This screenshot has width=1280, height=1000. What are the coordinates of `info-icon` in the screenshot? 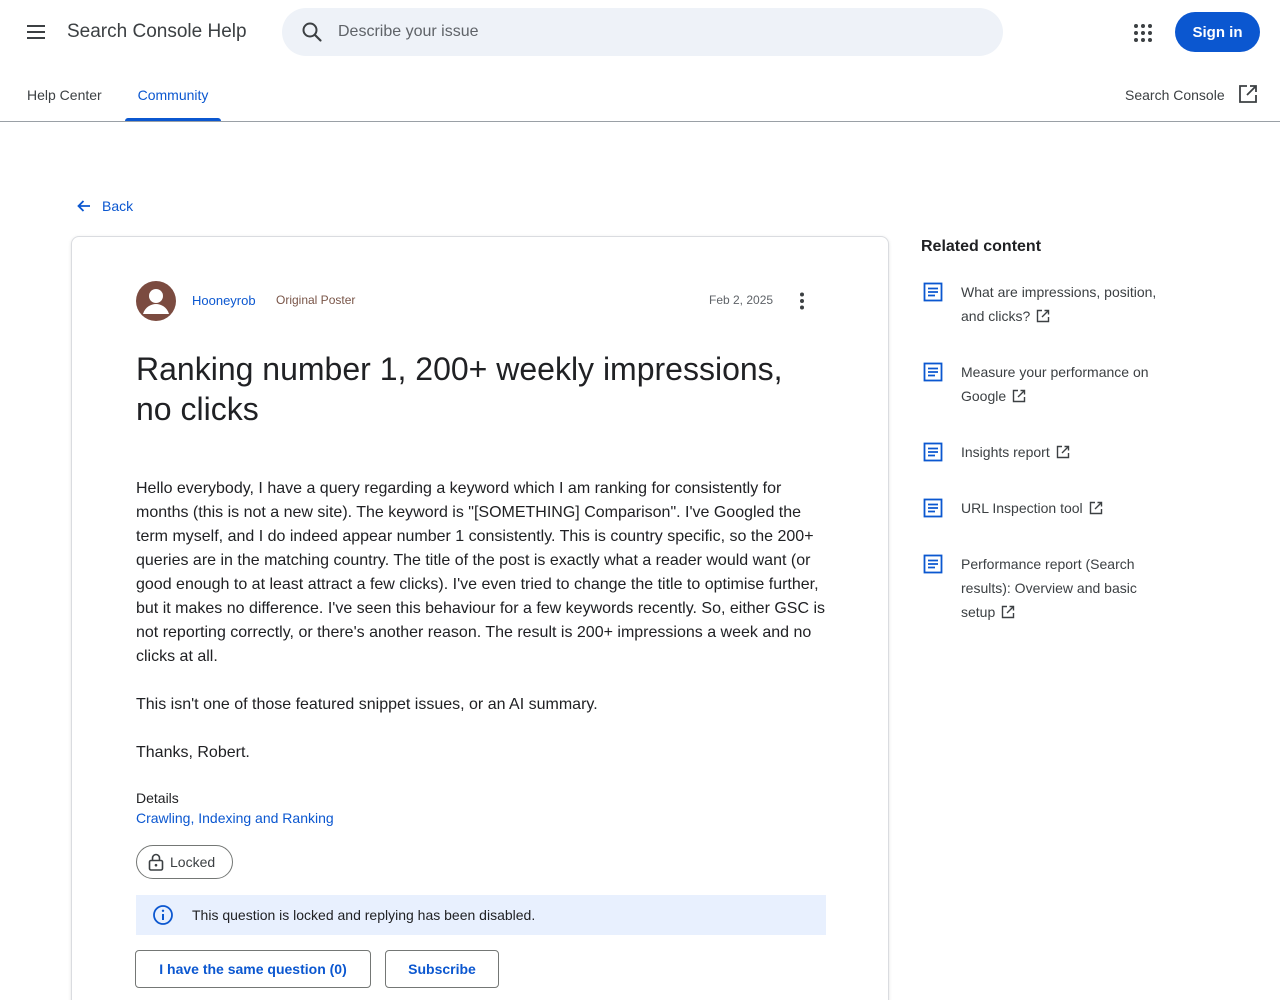 It's located at (163, 915).